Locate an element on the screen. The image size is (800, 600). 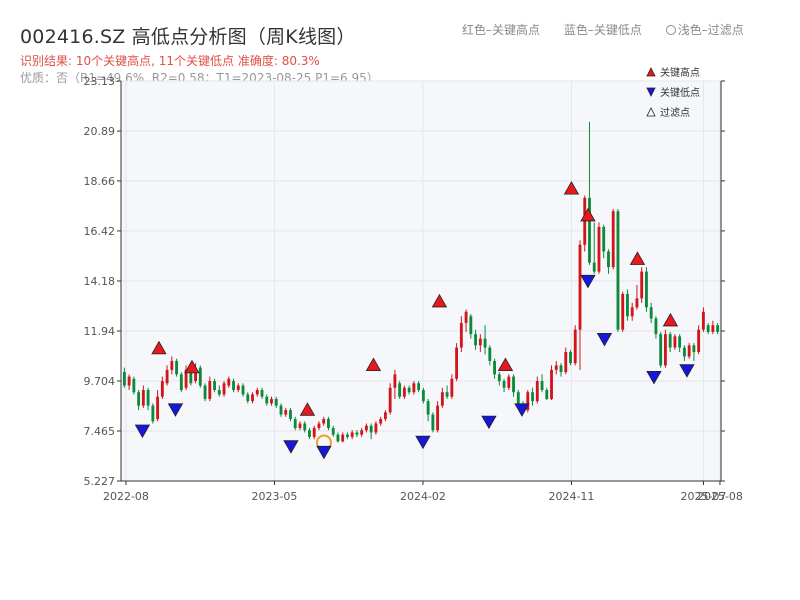
legend-label: 关键高点 is located at coordinates (680, 72).